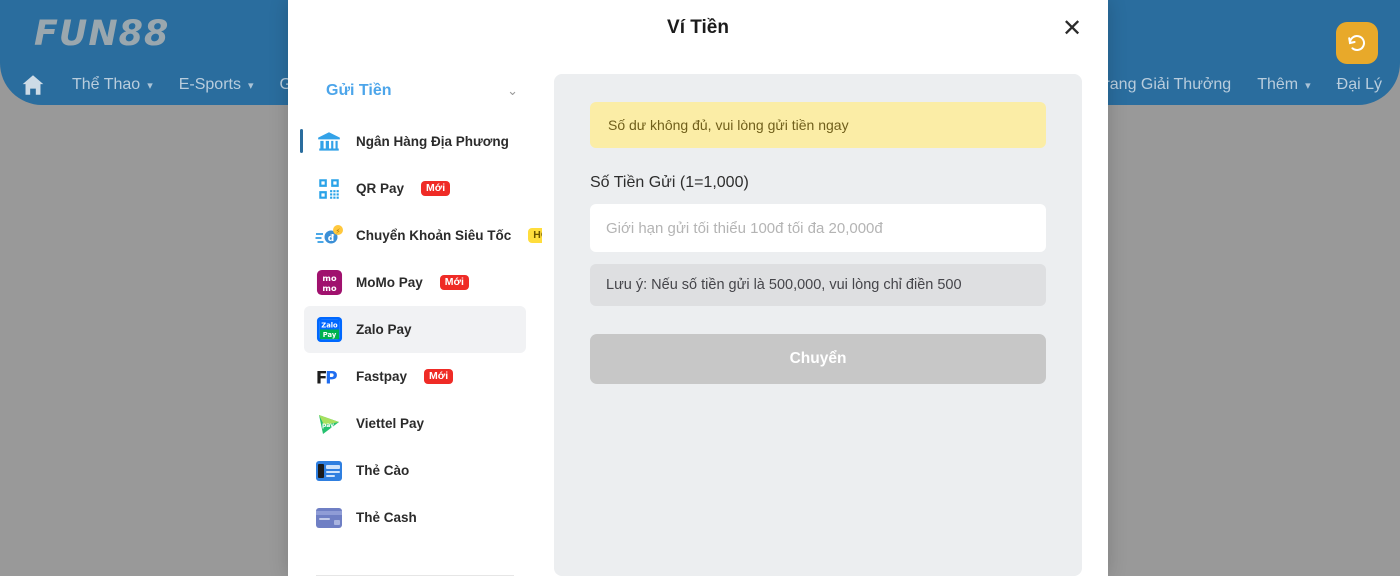 This screenshot has height=576, width=1400. What do you see at coordinates (33, 85) in the screenshot?
I see `home-icon` at bounding box center [33, 85].